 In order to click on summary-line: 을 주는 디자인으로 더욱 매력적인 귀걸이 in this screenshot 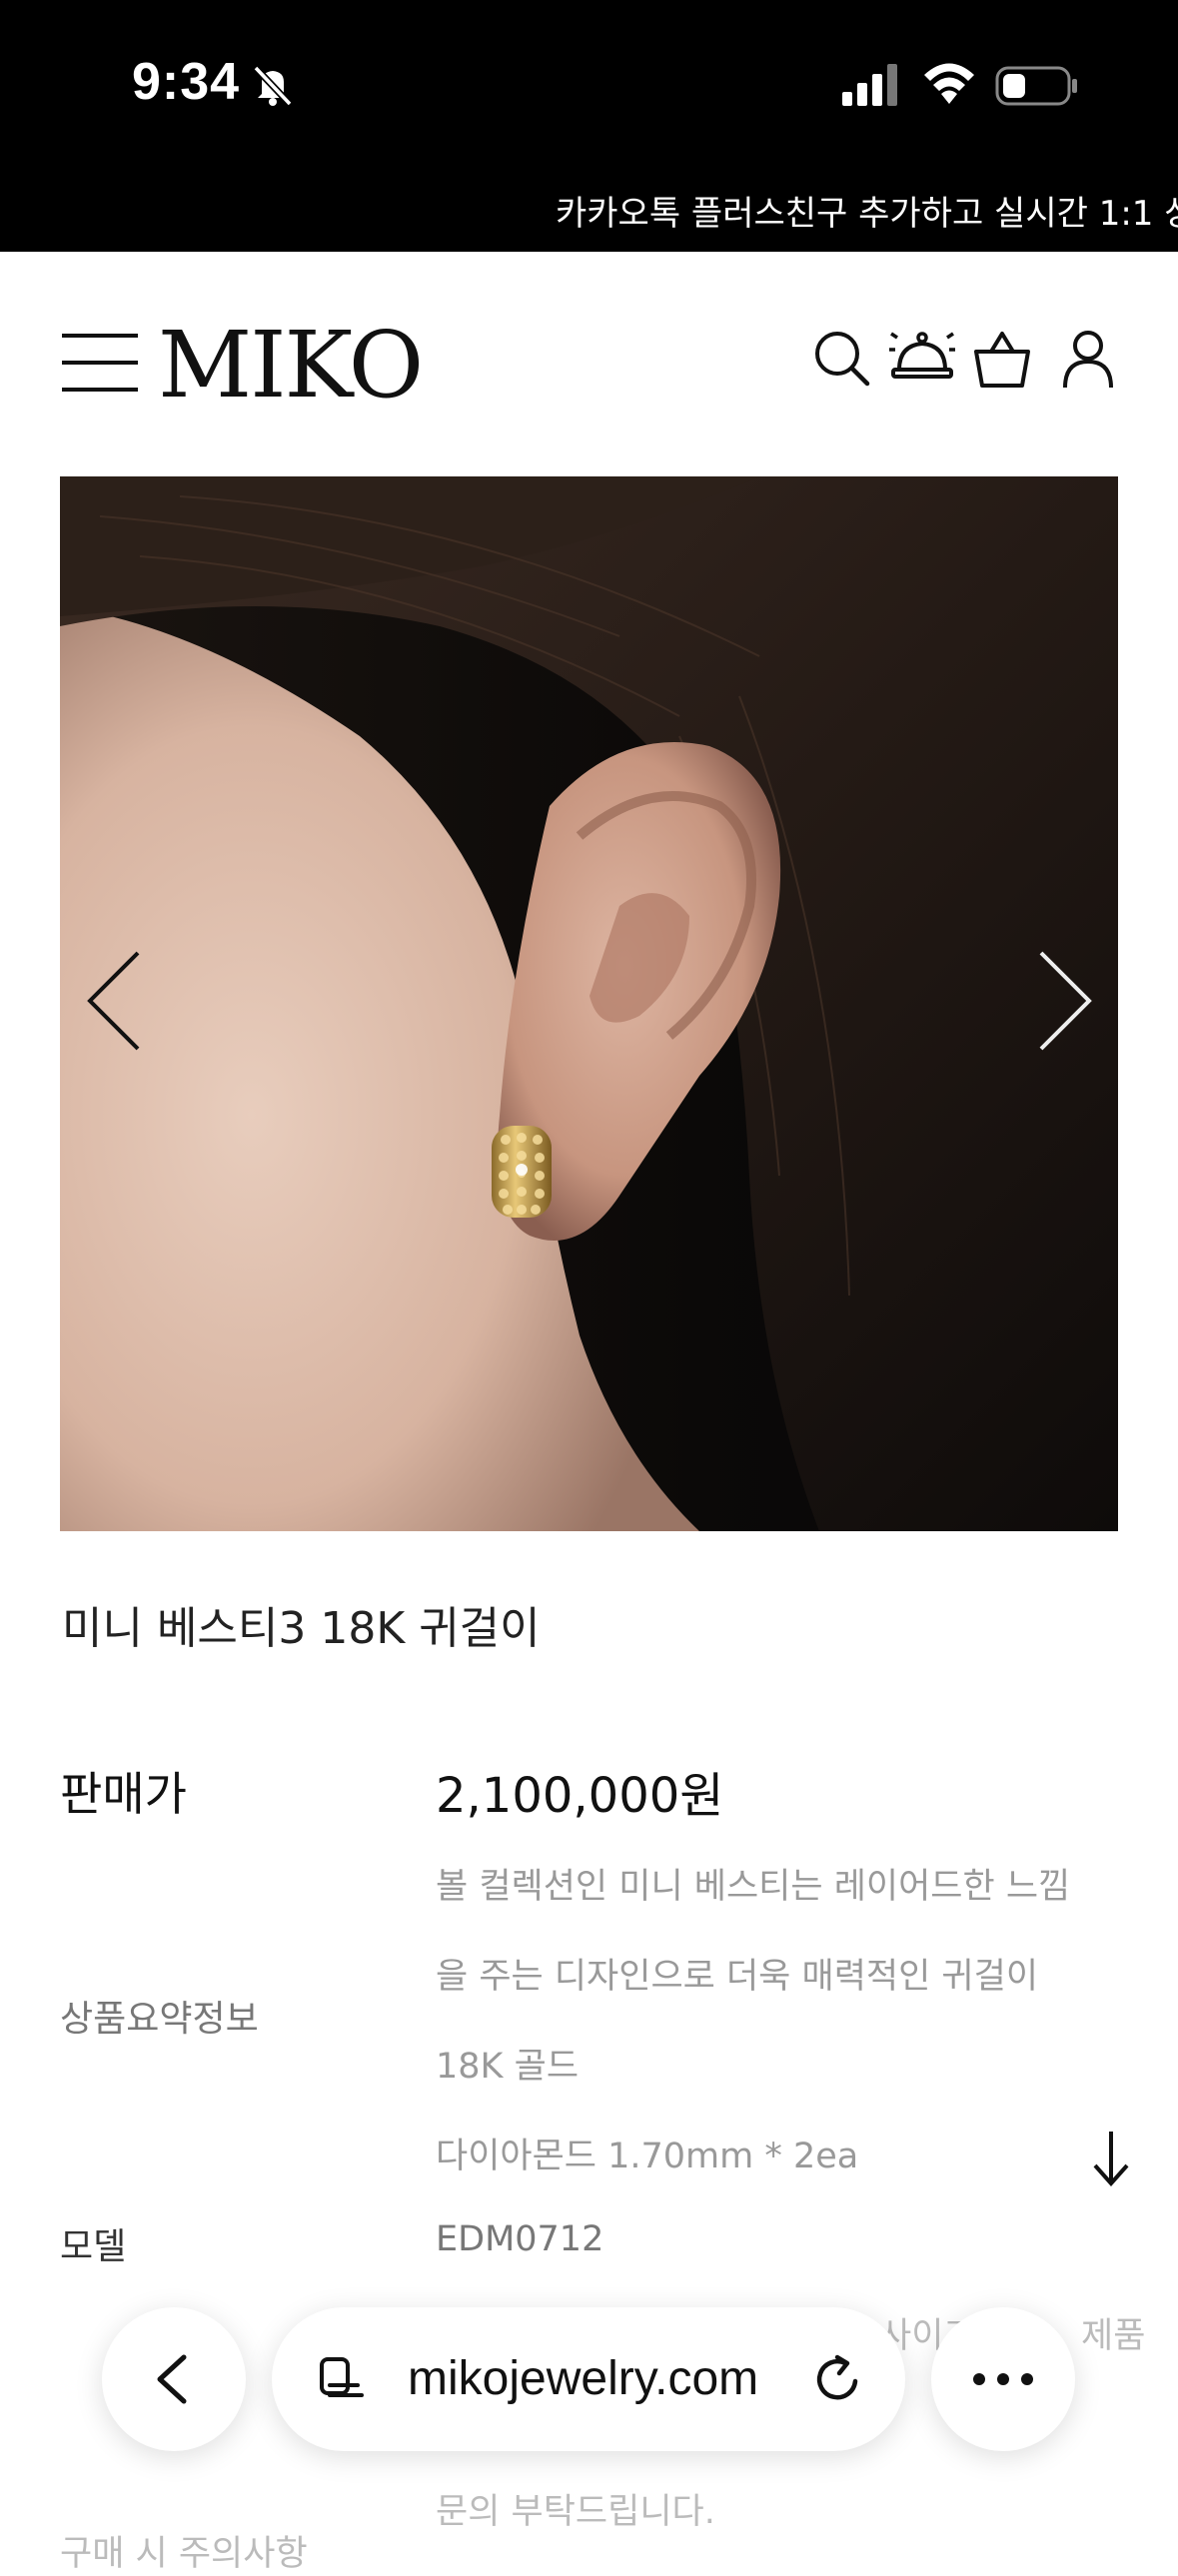, I will do `click(737, 1977)`.